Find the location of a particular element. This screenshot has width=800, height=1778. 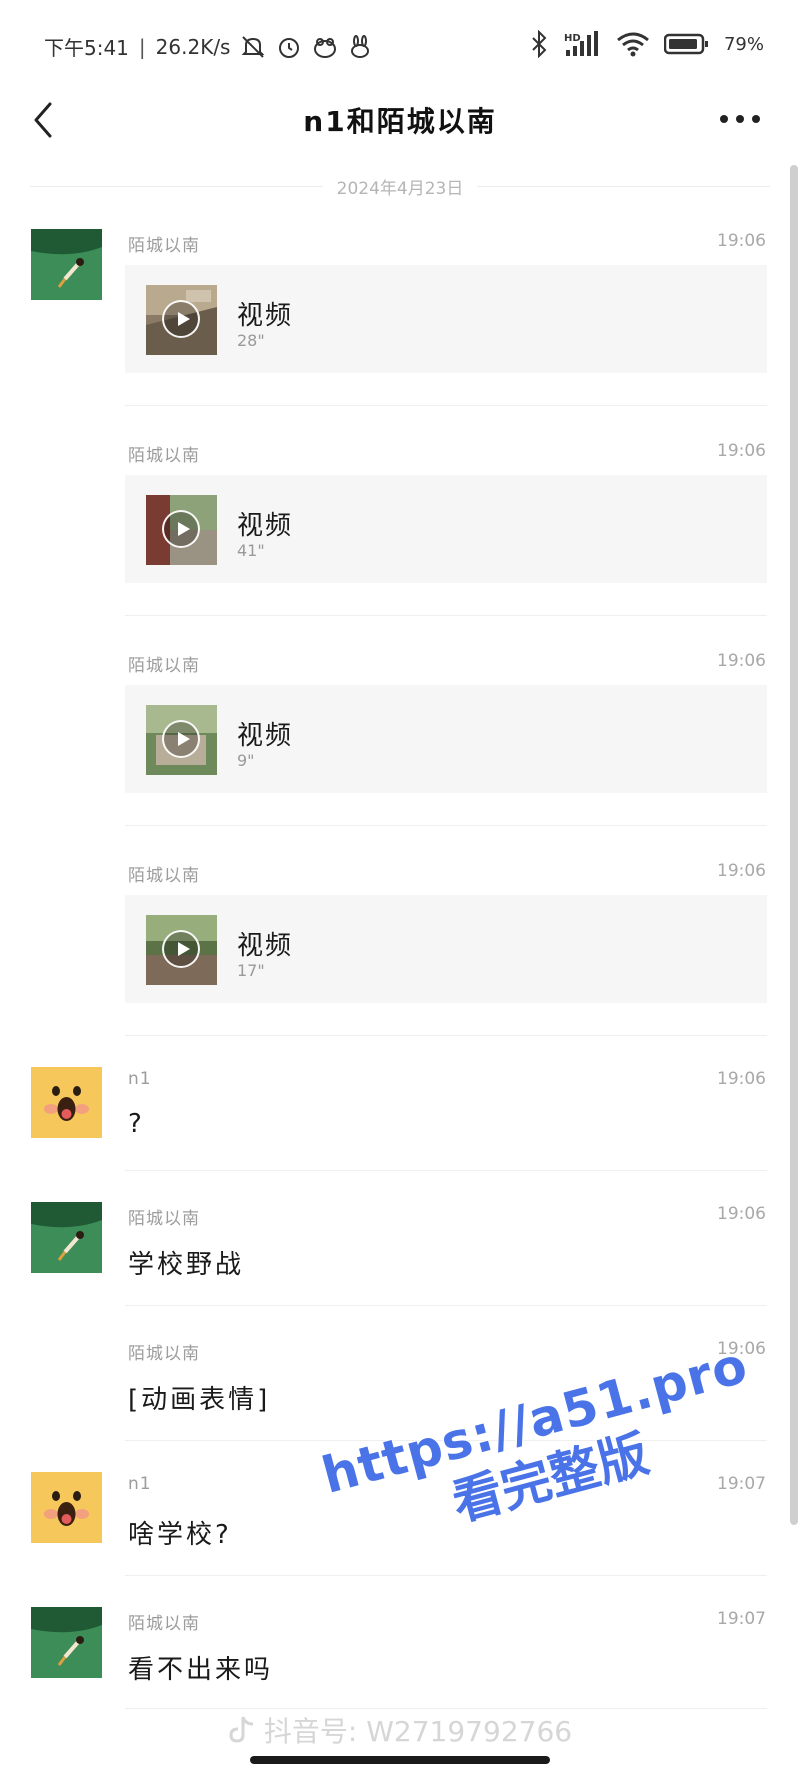

list-item: 陌城以南 19:07 看不出来吗 is located at coordinates (400, 1657).